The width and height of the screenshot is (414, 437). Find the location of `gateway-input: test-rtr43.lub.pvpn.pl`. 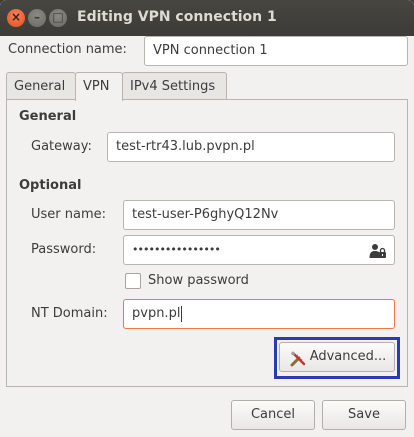

gateway-input: test-rtr43.lub.pvpn.pl is located at coordinates (251, 147).